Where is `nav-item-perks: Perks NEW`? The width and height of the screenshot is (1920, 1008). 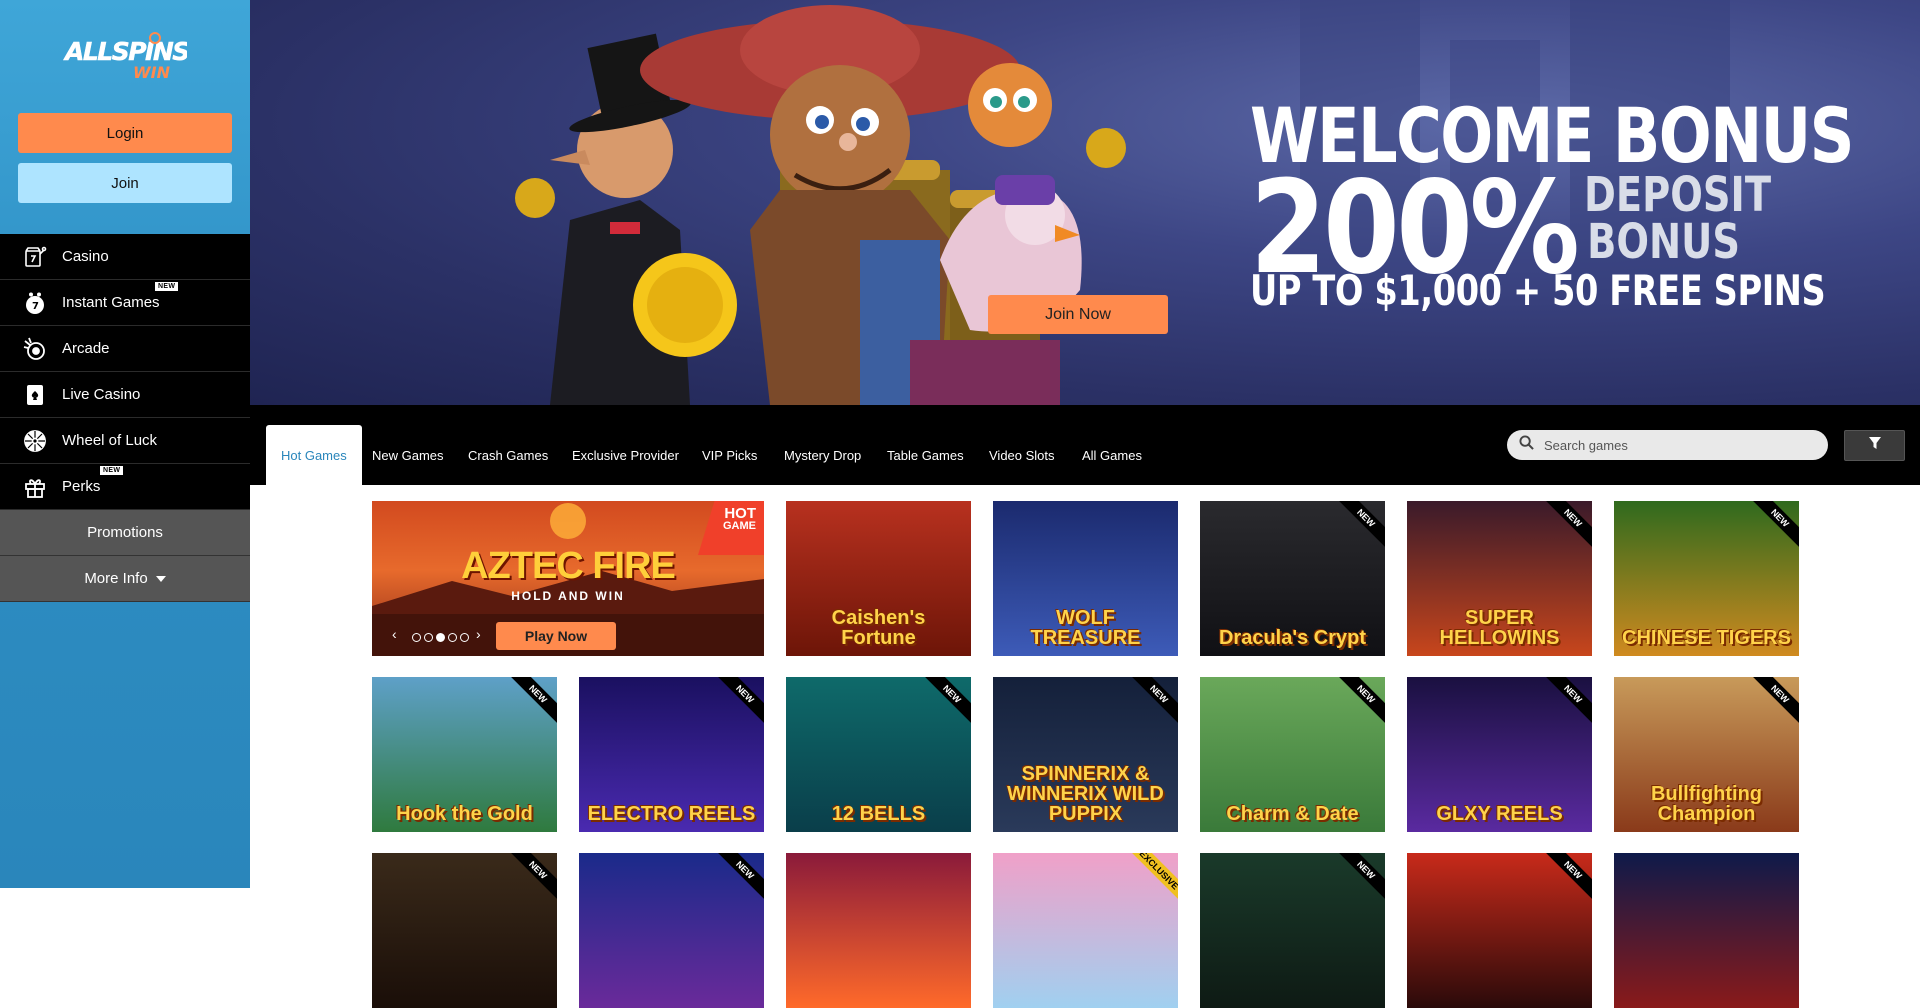
nav-item-perks: Perks NEW is located at coordinates (125, 487).